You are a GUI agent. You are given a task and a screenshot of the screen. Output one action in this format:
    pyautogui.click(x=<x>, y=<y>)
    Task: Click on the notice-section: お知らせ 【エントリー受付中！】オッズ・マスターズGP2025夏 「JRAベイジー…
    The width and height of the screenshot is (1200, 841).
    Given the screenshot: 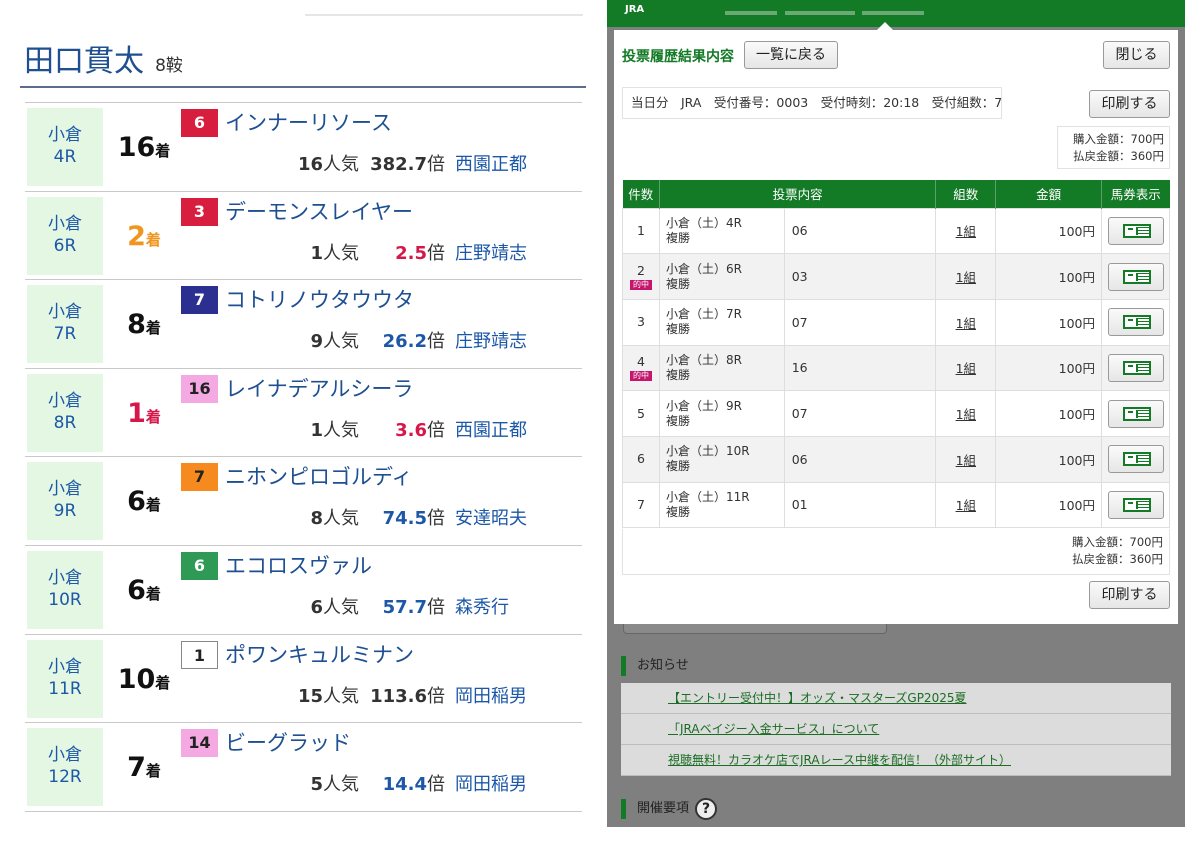 What is the action you would take?
    pyautogui.click(x=896, y=714)
    